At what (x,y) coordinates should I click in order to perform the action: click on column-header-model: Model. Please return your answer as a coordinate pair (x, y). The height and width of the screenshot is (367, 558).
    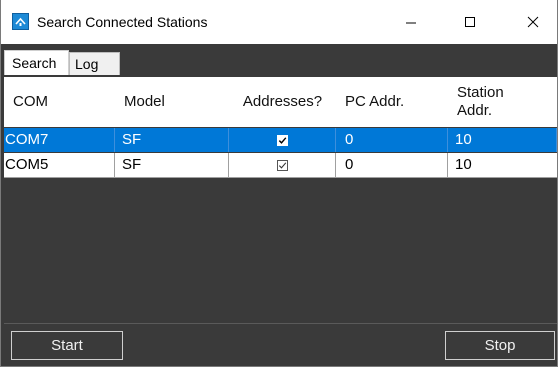
    Looking at the image, I should click on (172, 102).